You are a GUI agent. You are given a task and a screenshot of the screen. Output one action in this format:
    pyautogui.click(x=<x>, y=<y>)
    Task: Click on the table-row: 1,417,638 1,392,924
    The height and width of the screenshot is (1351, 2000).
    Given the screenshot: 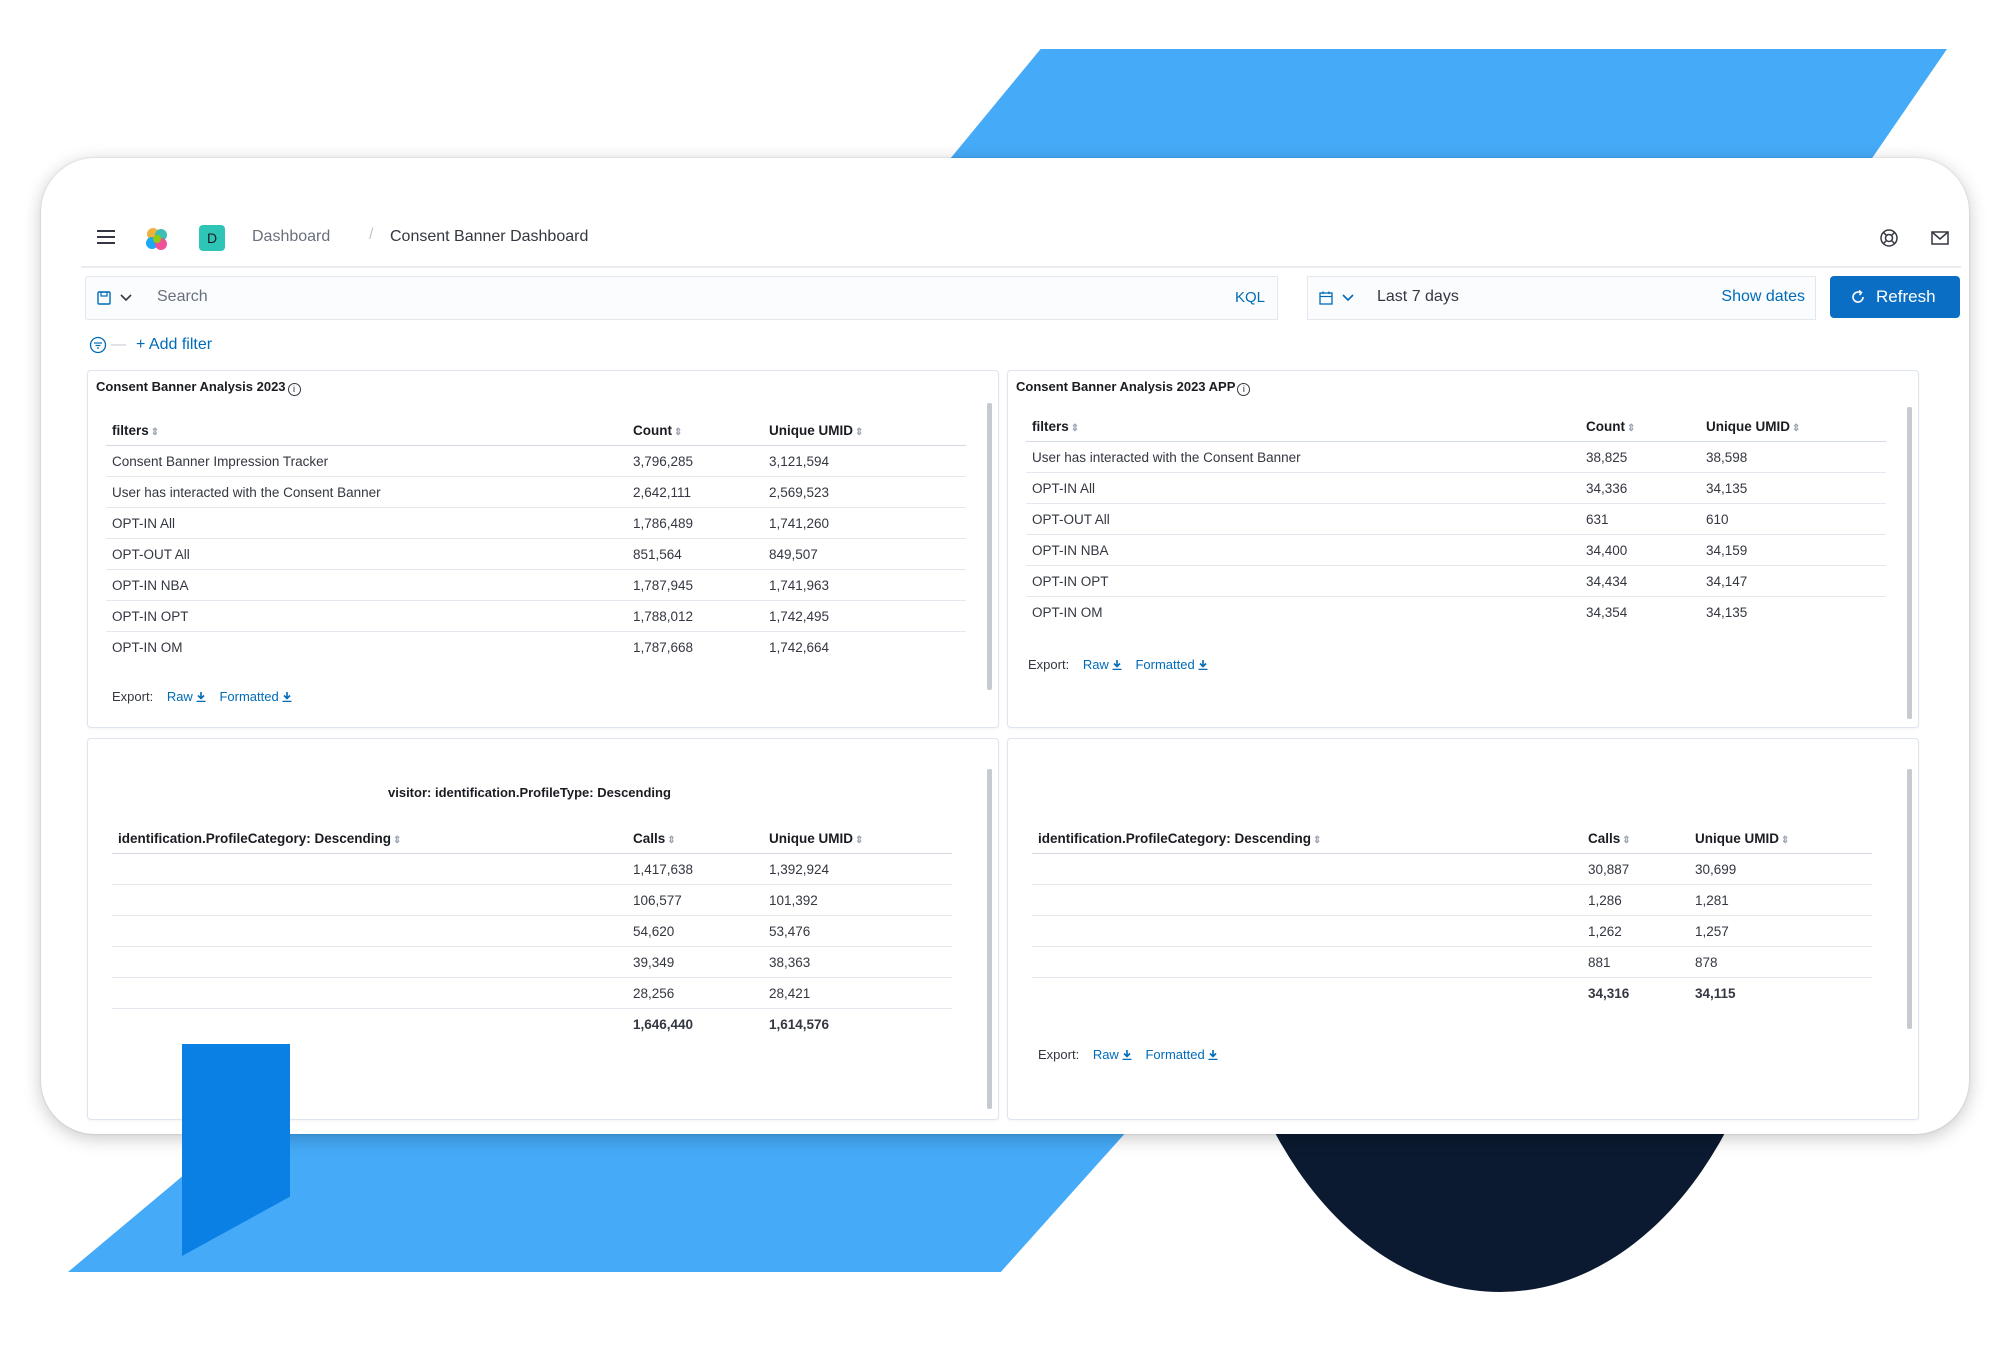 What is the action you would take?
    pyautogui.click(x=532, y=869)
    